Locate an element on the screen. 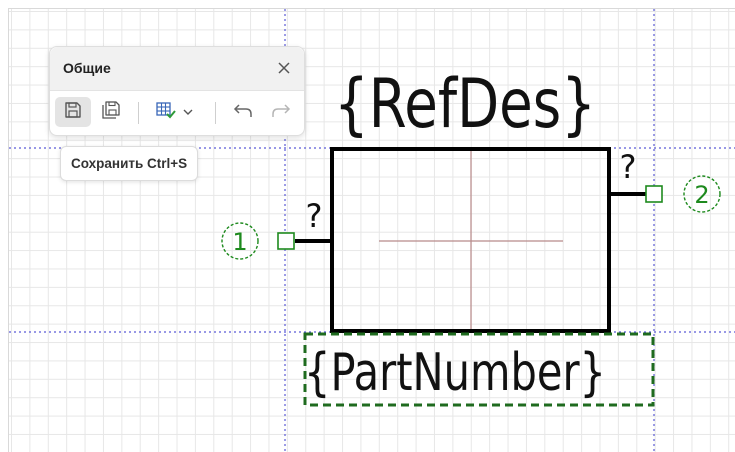  origin-cross is located at coordinates (471, 240).